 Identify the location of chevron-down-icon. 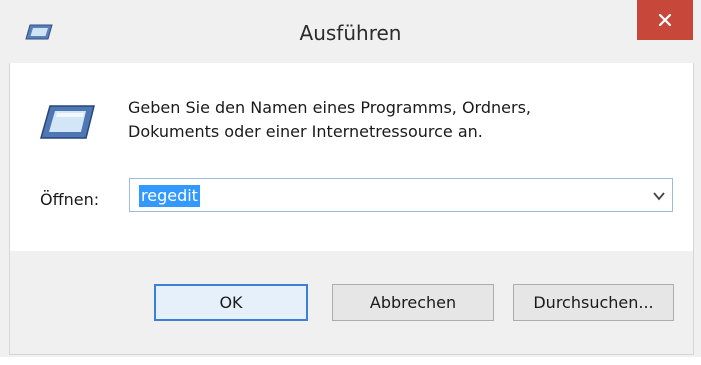
(659, 196).